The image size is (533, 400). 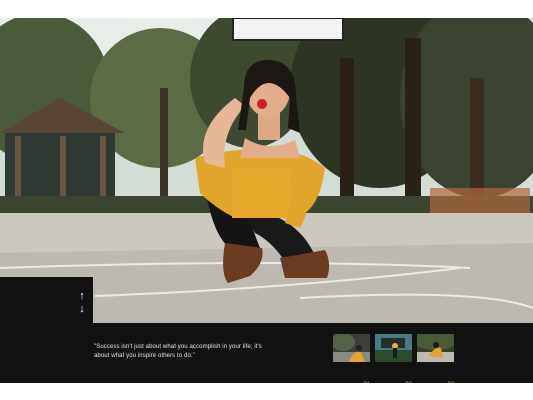 I want to click on thumbnail-03-image, so click(x=435, y=348).